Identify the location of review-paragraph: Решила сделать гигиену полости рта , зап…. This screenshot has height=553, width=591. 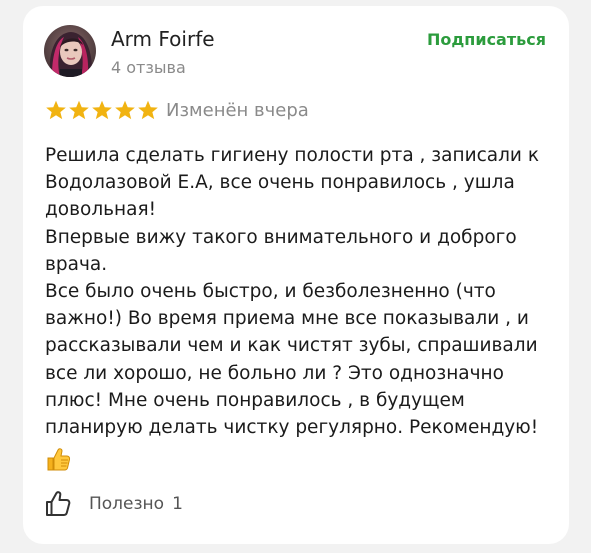
(292, 183).